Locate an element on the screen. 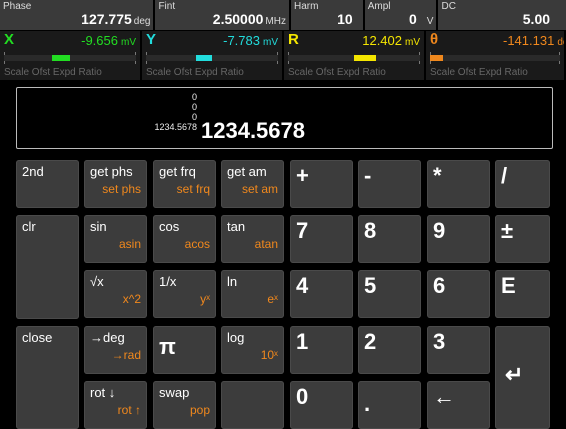 This screenshot has width=566, height=429. channel-x-name: X is located at coordinates (9, 39).